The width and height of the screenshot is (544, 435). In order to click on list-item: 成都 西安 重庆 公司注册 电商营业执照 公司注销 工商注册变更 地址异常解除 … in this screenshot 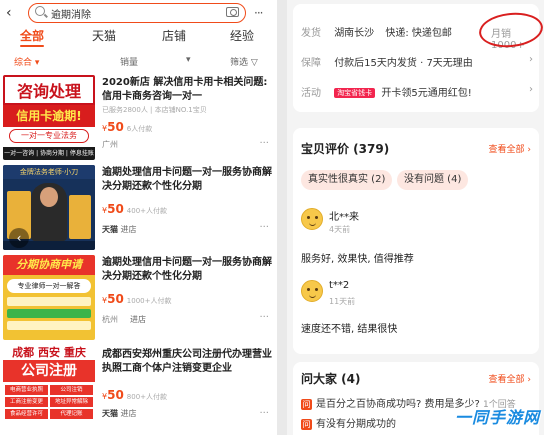, I will do `click(138, 387)`.